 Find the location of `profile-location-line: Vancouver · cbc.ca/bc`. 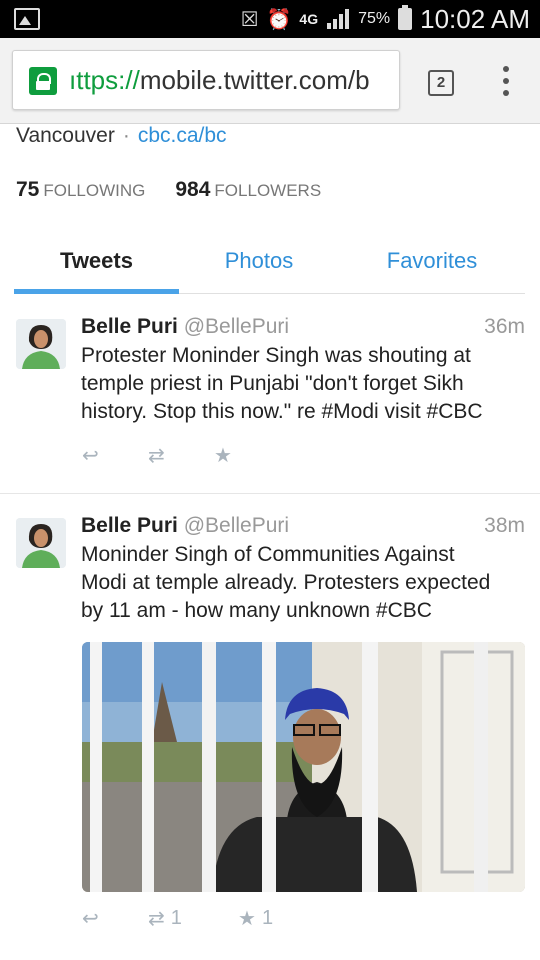

profile-location-line: Vancouver · cbc.ca/bc is located at coordinates (121, 136).